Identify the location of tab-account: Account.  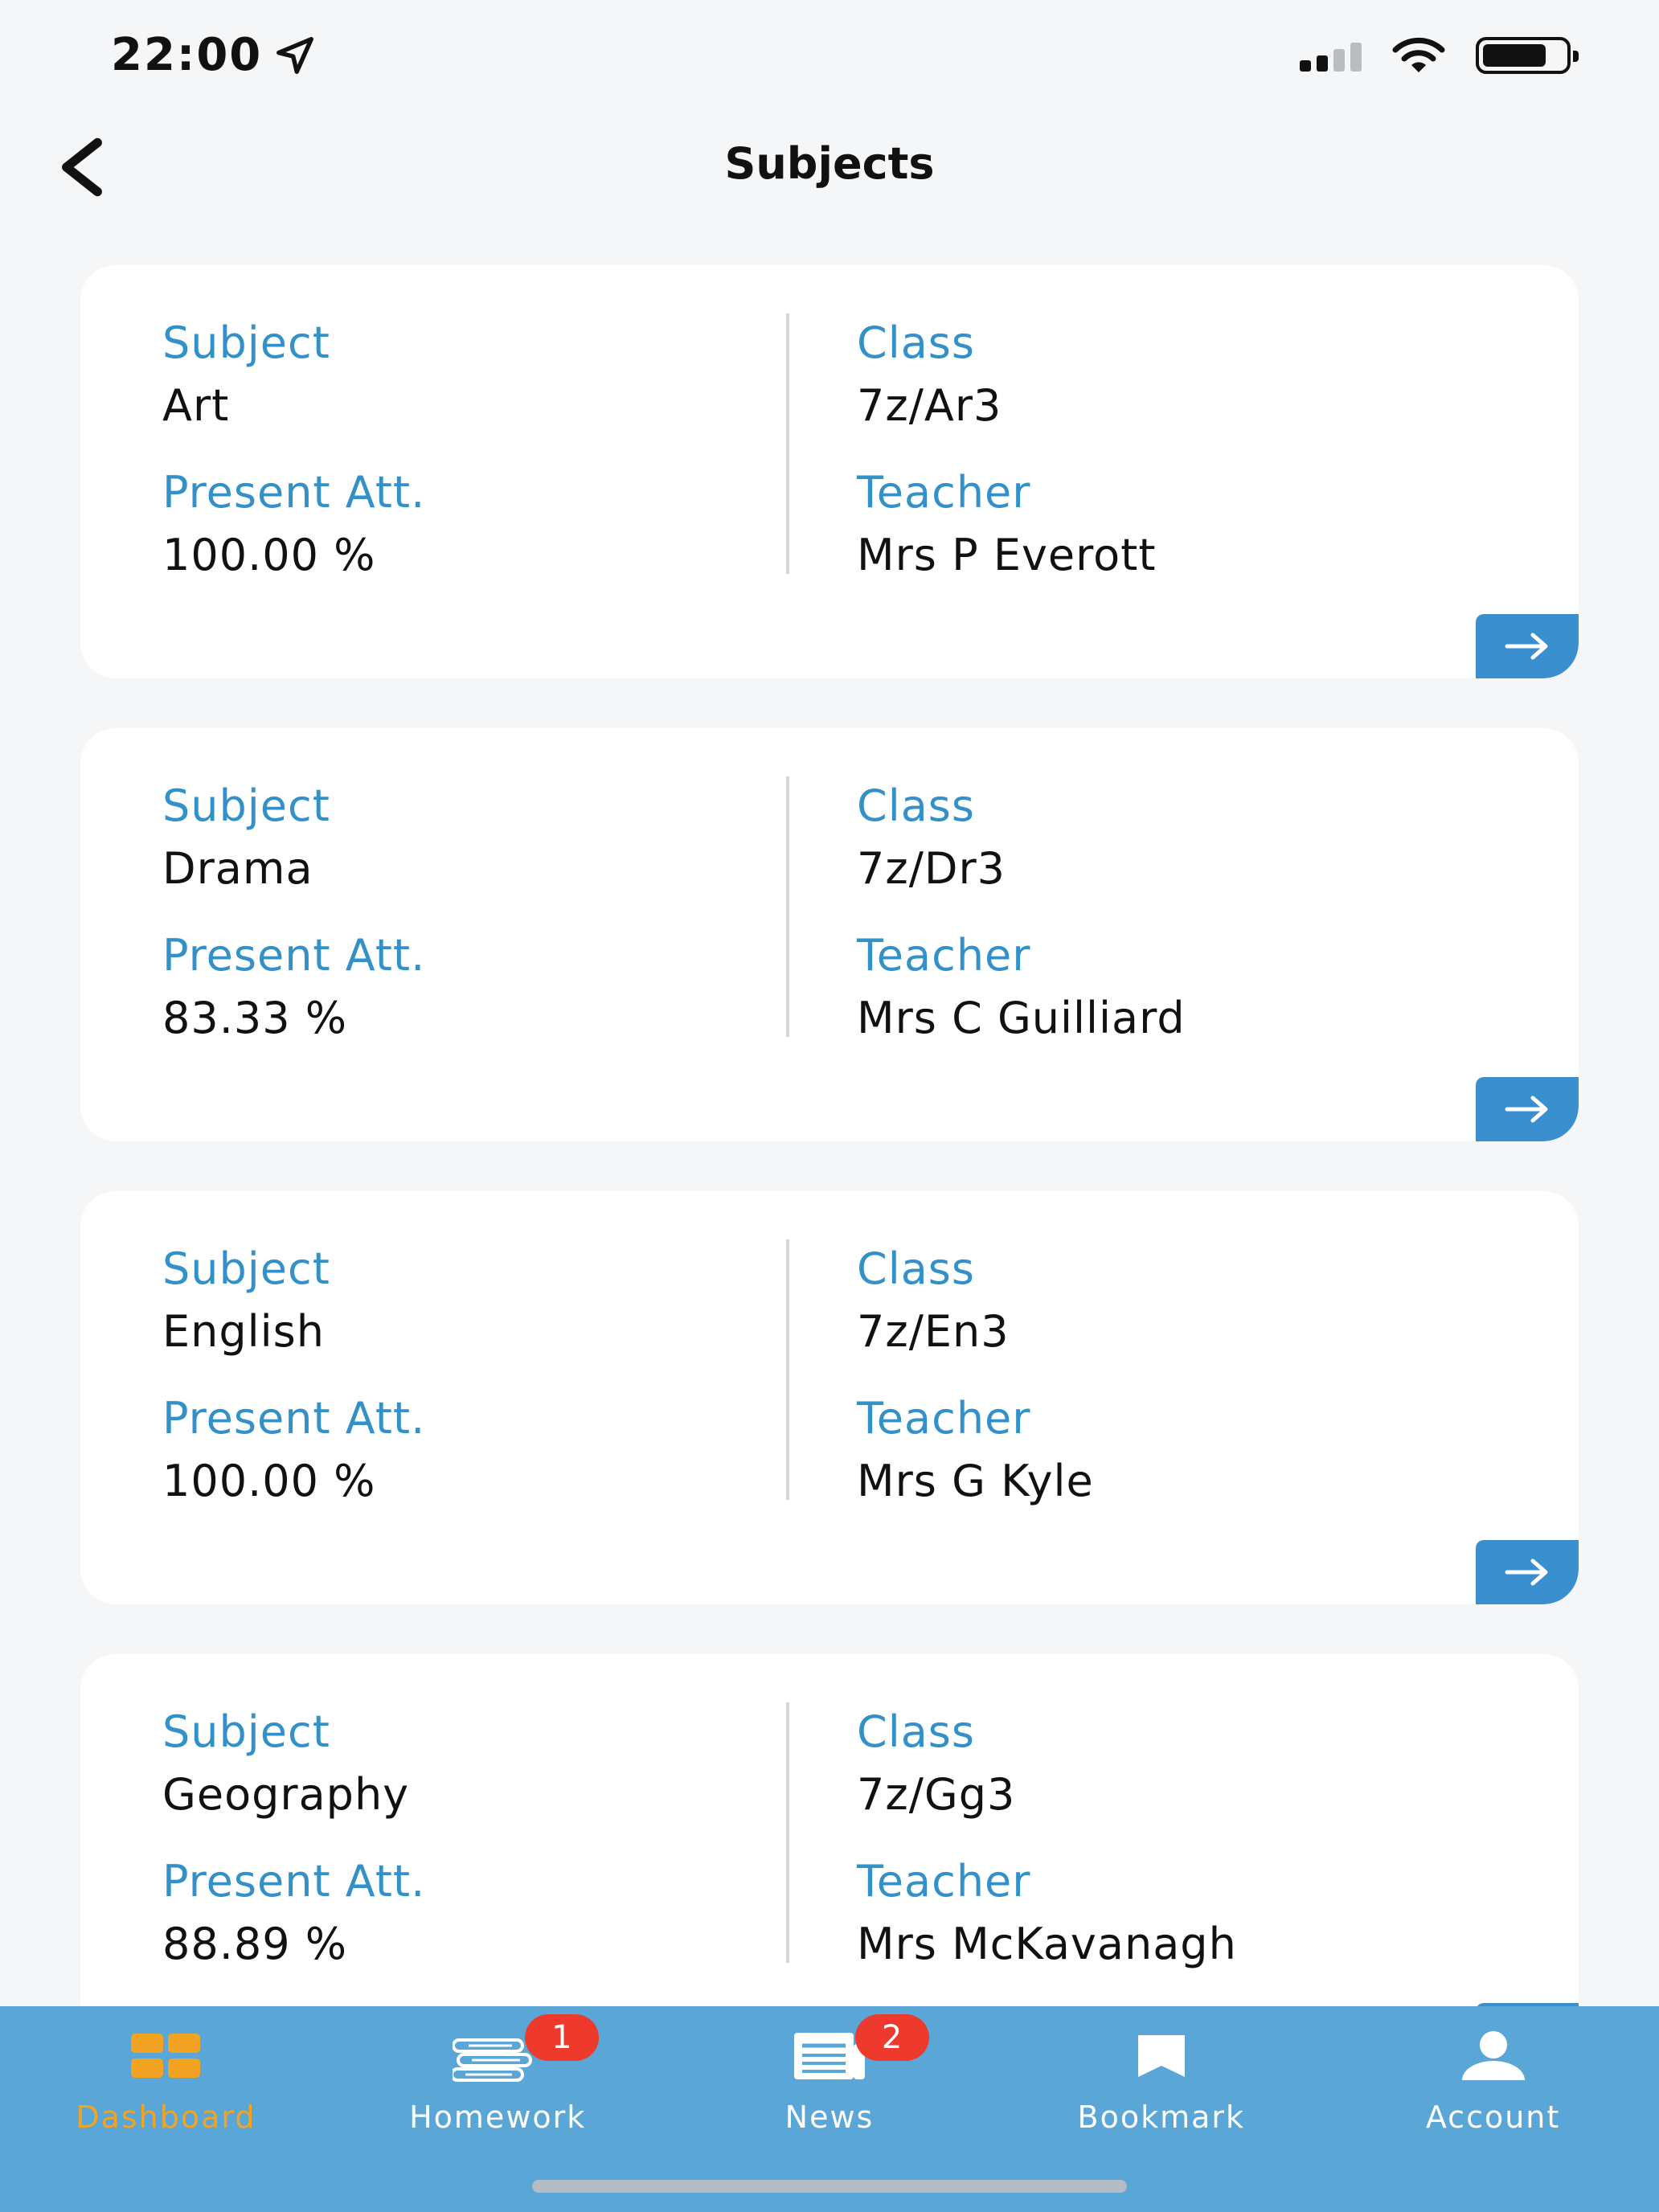
(1493, 2109).